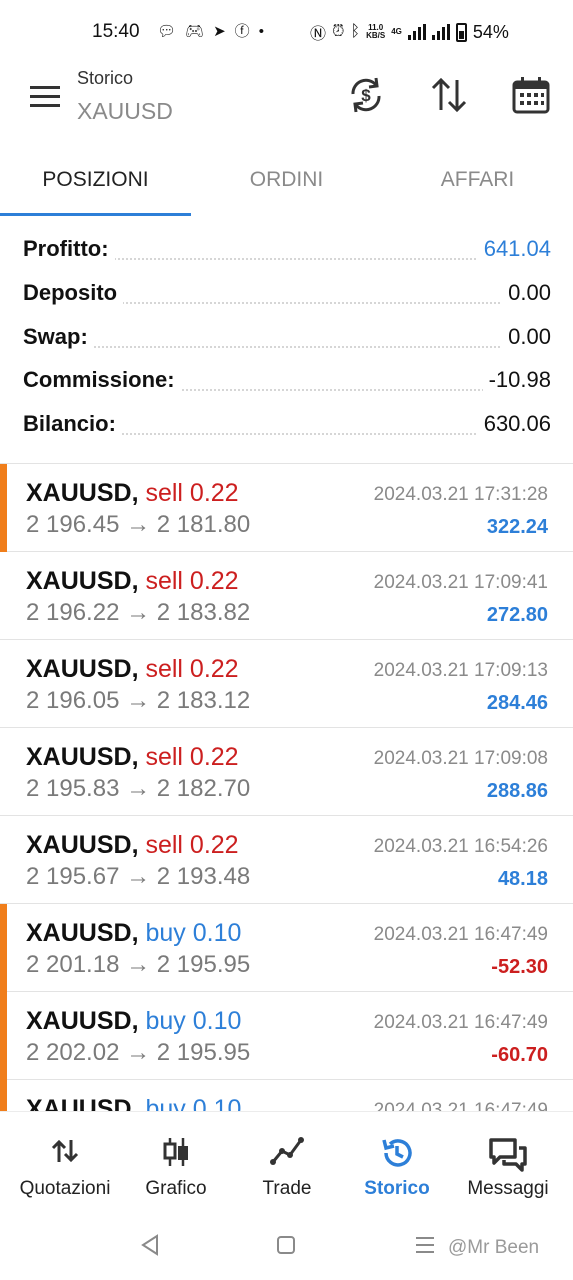  I want to click on summary-row-profit: Profitto: 641.04, so click(287, 252).